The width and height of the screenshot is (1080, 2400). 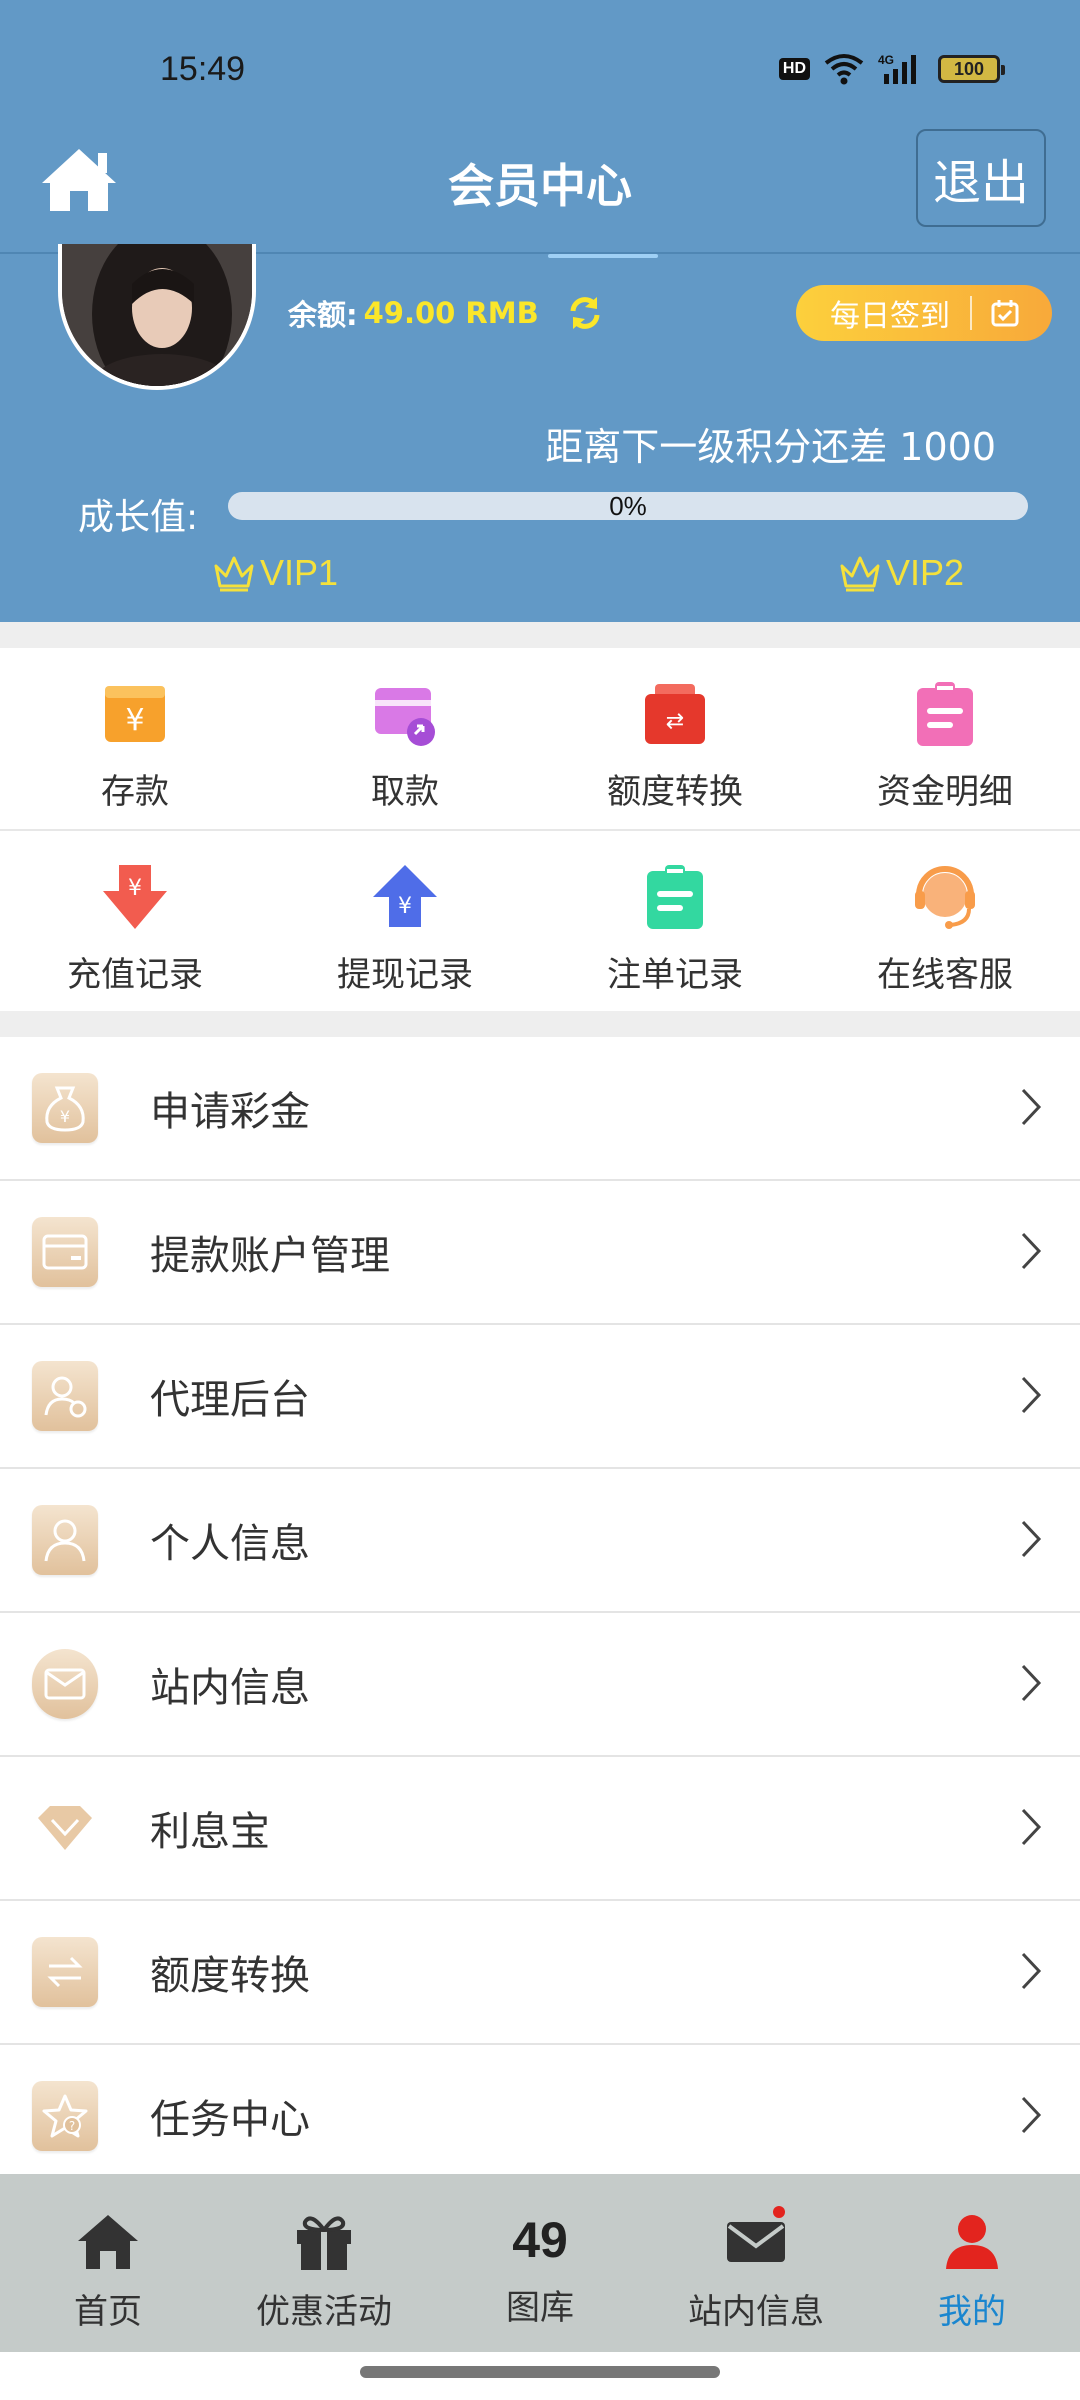 I want to click on signin-separator, so click(x=971, y=313).